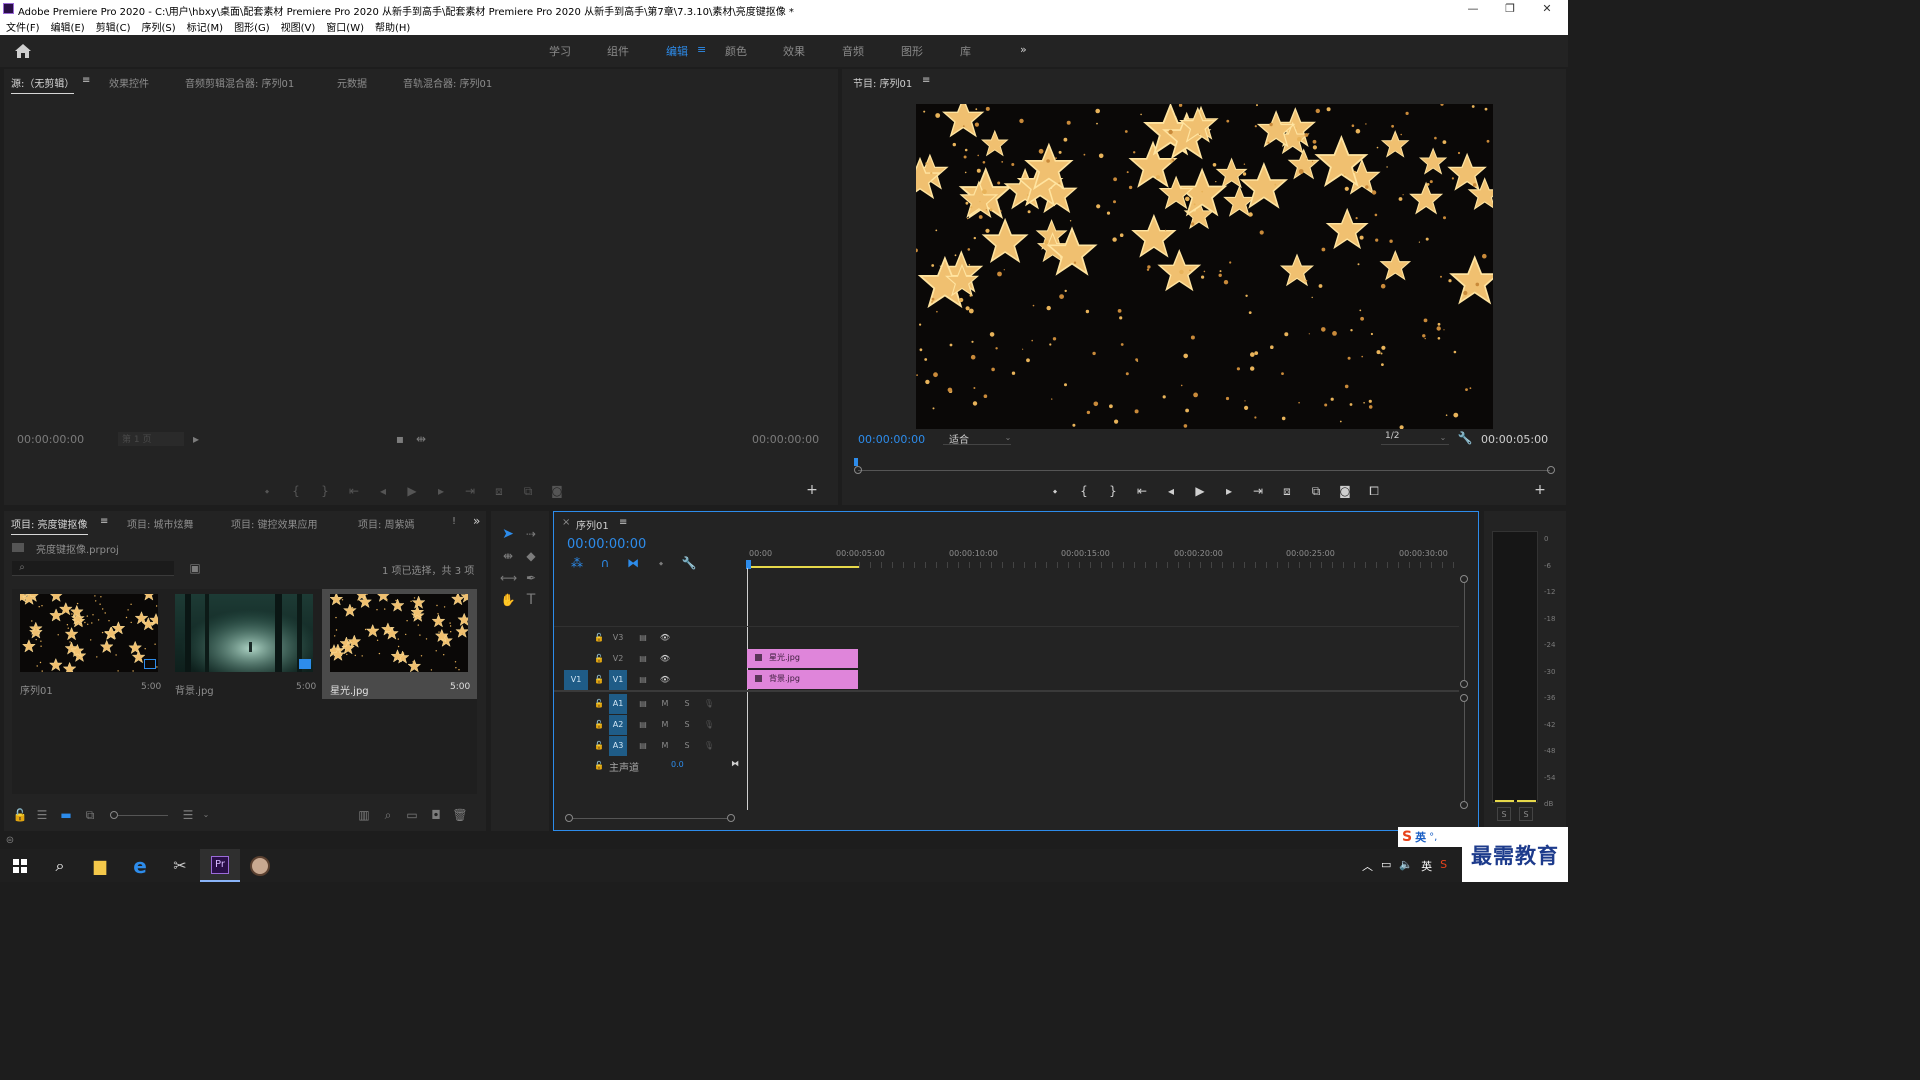  Describe the element at coordinates (528, 491) in the screenshot. I see `source-overwrite-icon: ⧉` at that location.